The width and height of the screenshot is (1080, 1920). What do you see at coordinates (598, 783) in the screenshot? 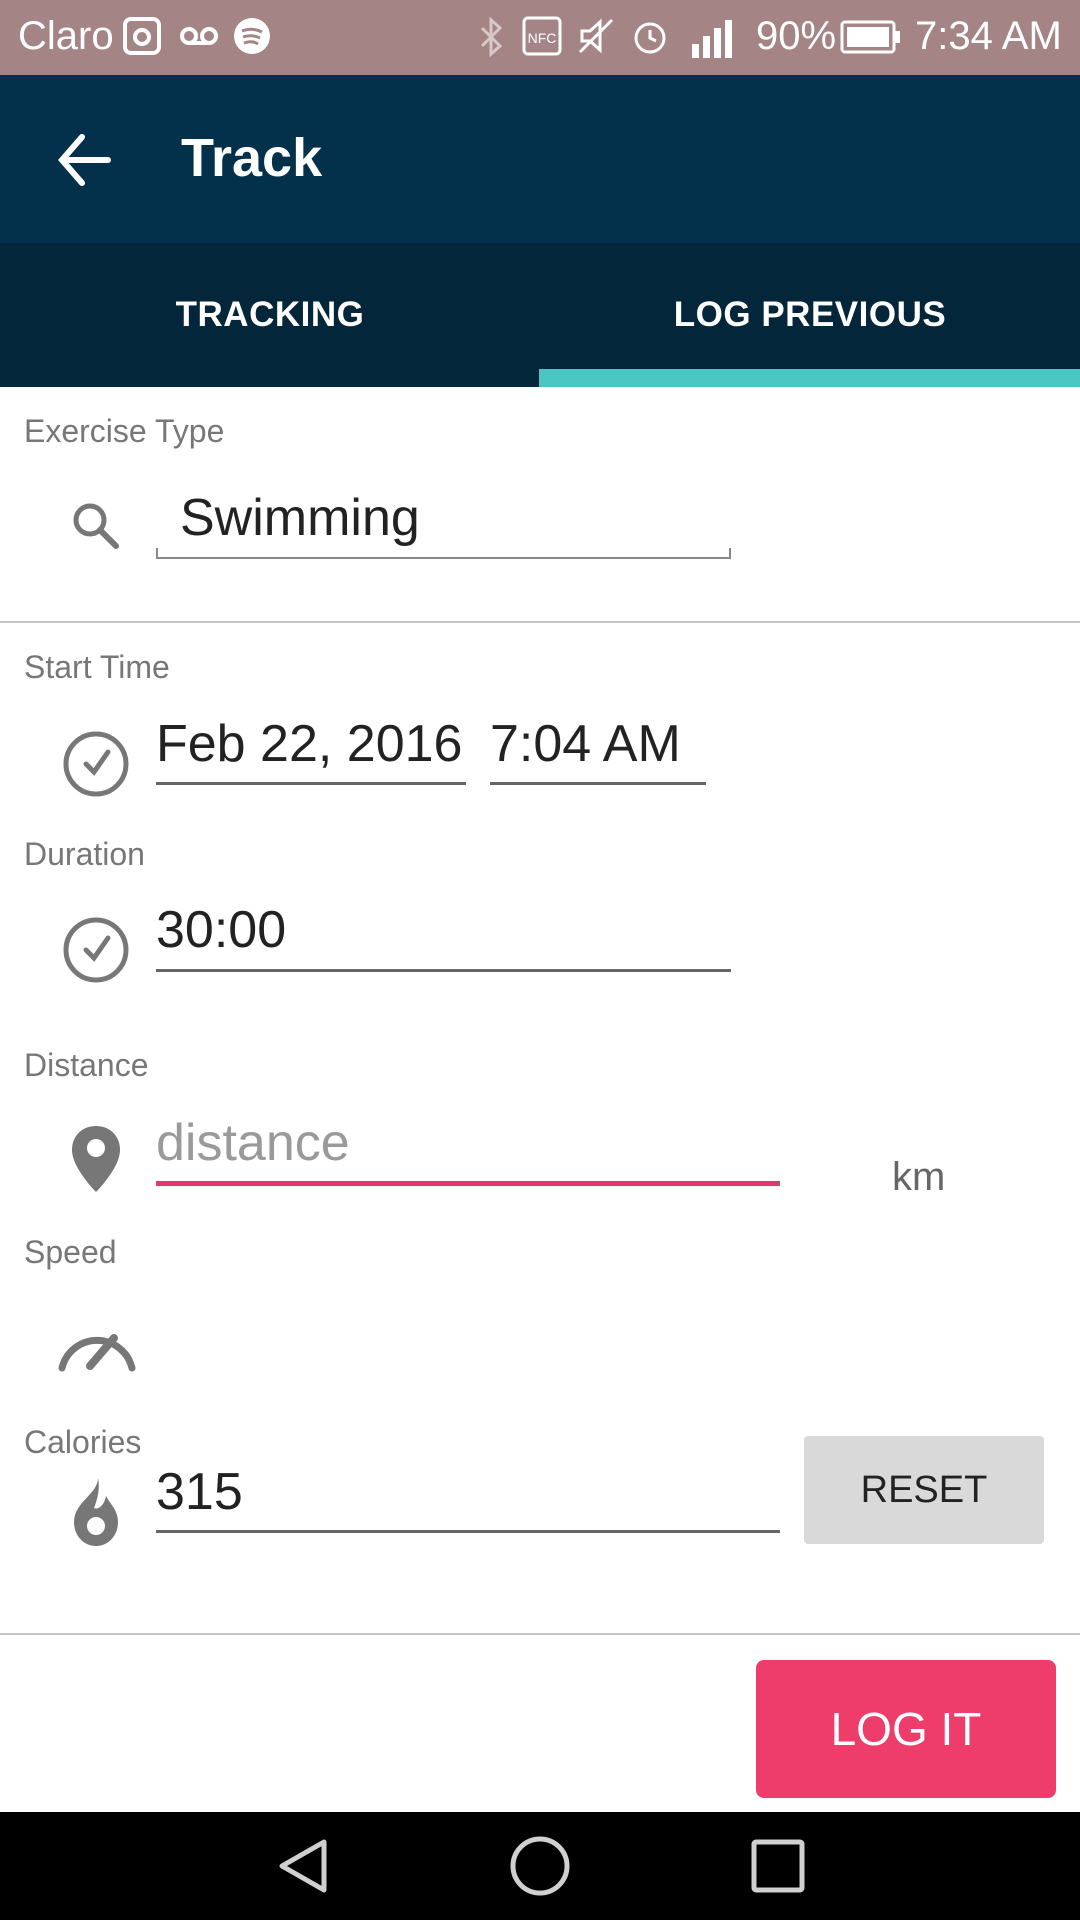
I see `start-time-underline` at bounding box center [598, 783].